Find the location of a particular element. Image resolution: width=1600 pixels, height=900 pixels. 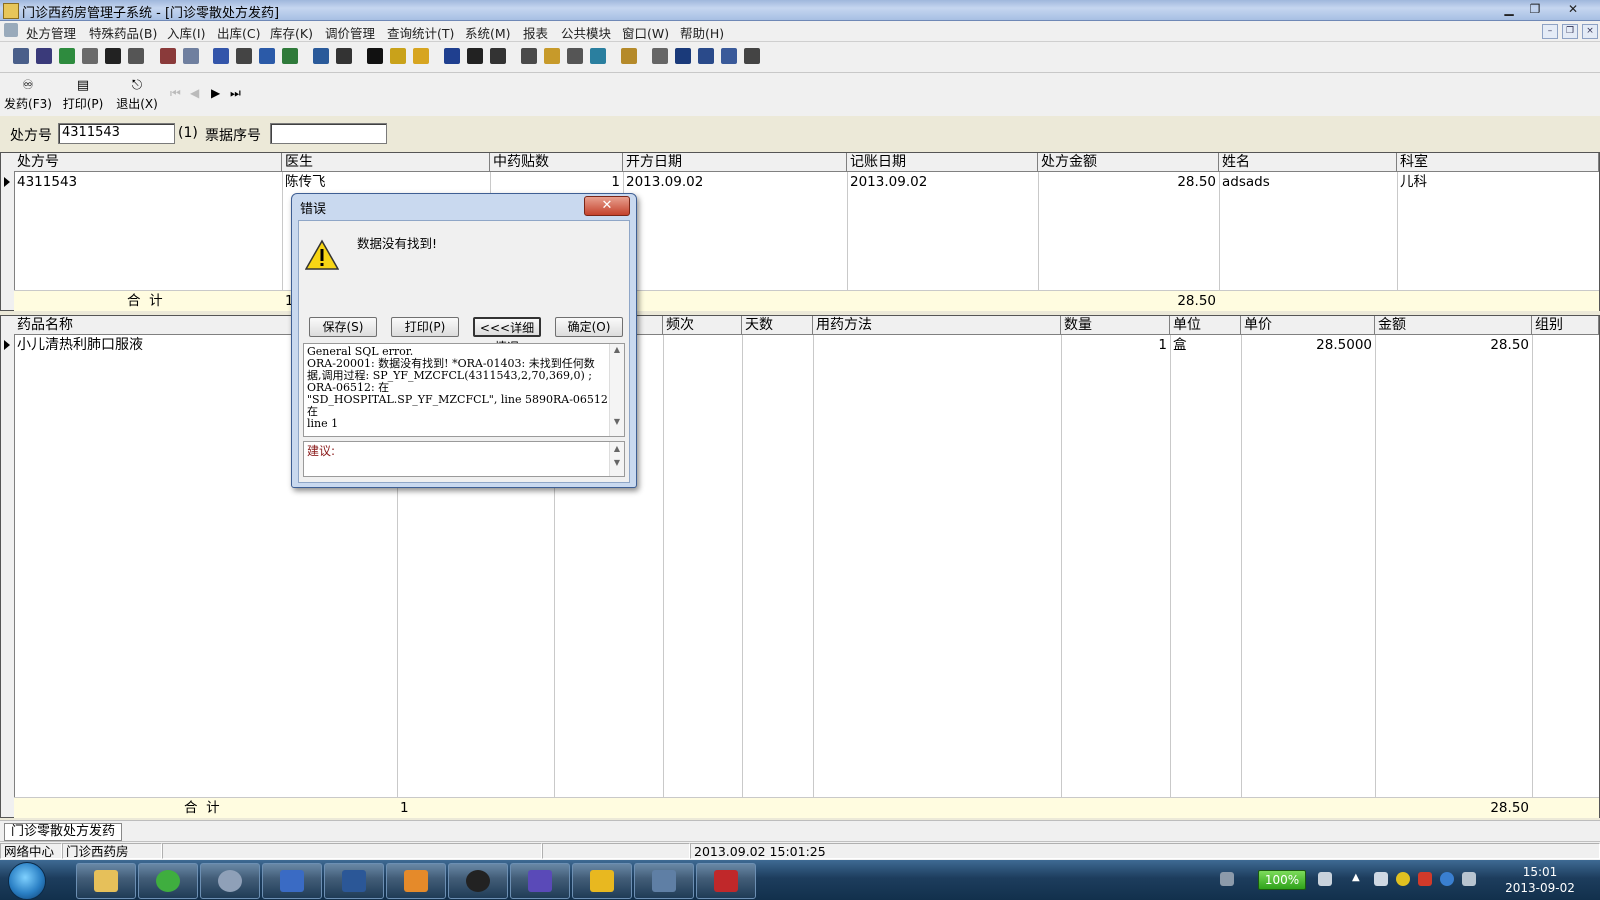

prev-record-icon: ◀ is located at coordinates (194, 93).